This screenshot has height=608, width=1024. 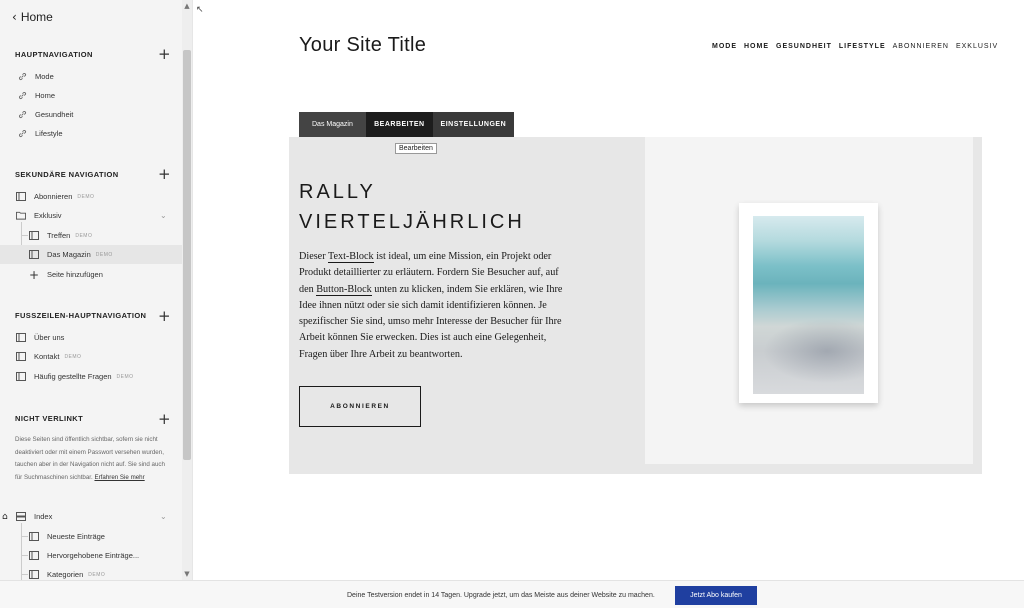 What do you see at coordinates (977, 46) in the screenshot?
I see `site-nav-exklusiv: EXKLUSIV` at bounding box center [977, 46].